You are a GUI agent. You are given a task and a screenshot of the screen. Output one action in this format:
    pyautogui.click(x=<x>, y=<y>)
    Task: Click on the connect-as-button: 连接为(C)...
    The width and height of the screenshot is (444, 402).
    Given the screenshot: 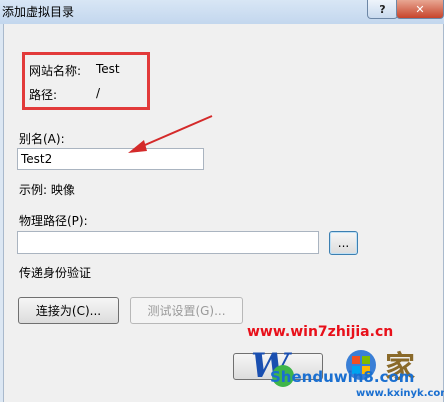 What is the action you would take?
    pyautogui.click(x=68, y=310)
    